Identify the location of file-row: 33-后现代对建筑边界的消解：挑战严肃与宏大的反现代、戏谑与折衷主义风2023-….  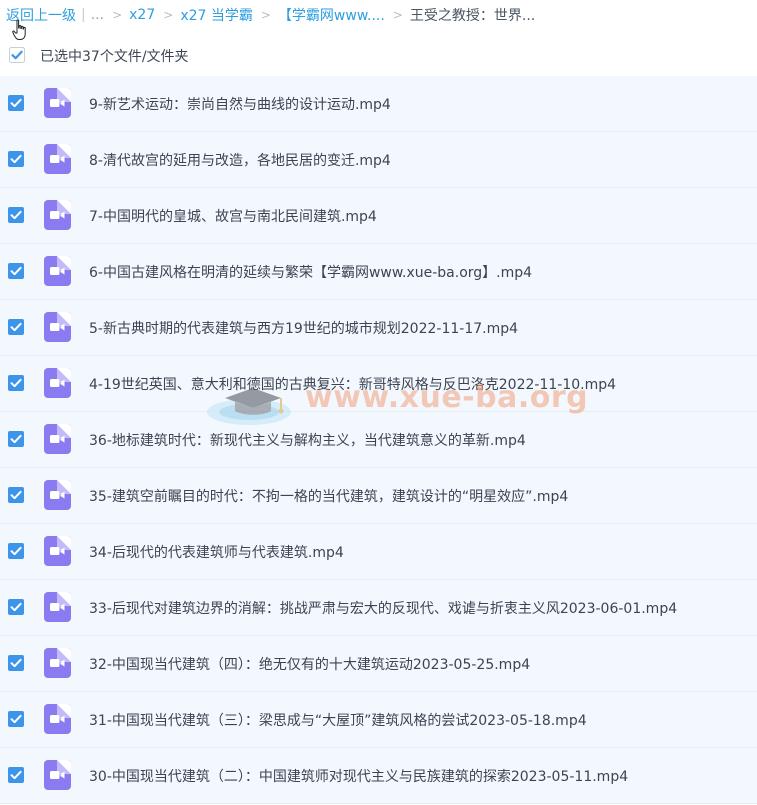
(378, 608).